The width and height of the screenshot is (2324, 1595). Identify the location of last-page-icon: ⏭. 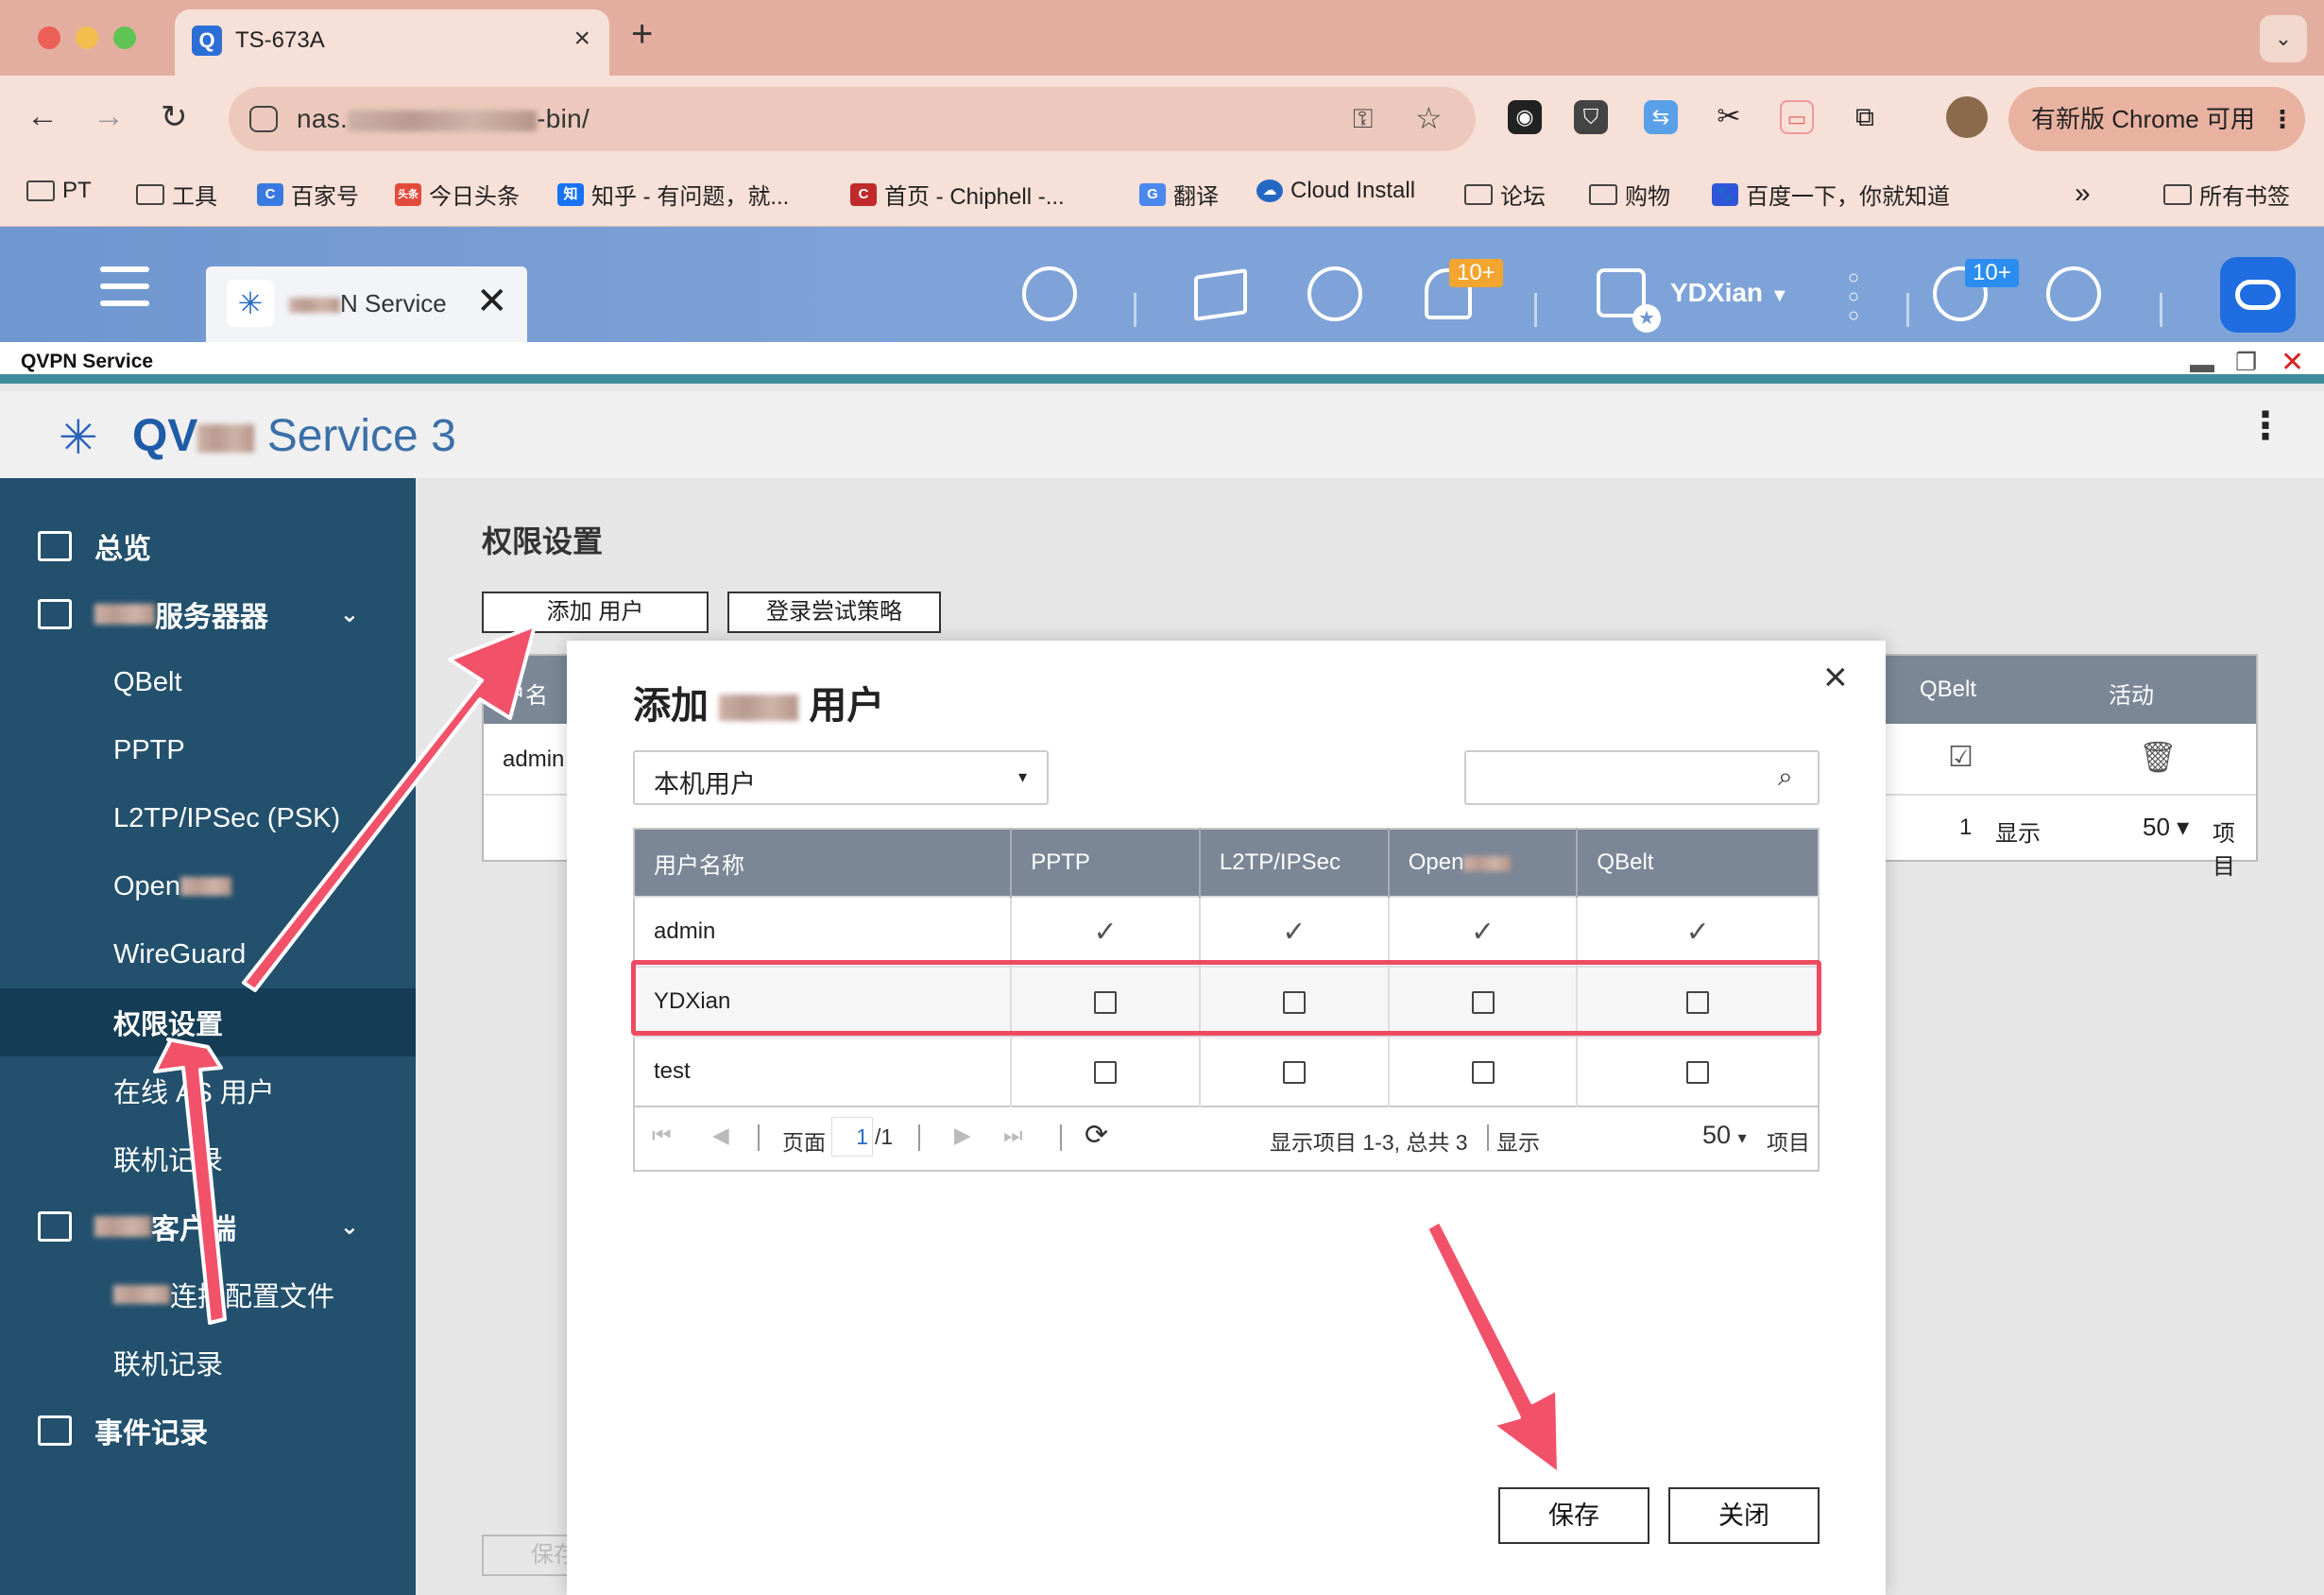
(1013, 1135).